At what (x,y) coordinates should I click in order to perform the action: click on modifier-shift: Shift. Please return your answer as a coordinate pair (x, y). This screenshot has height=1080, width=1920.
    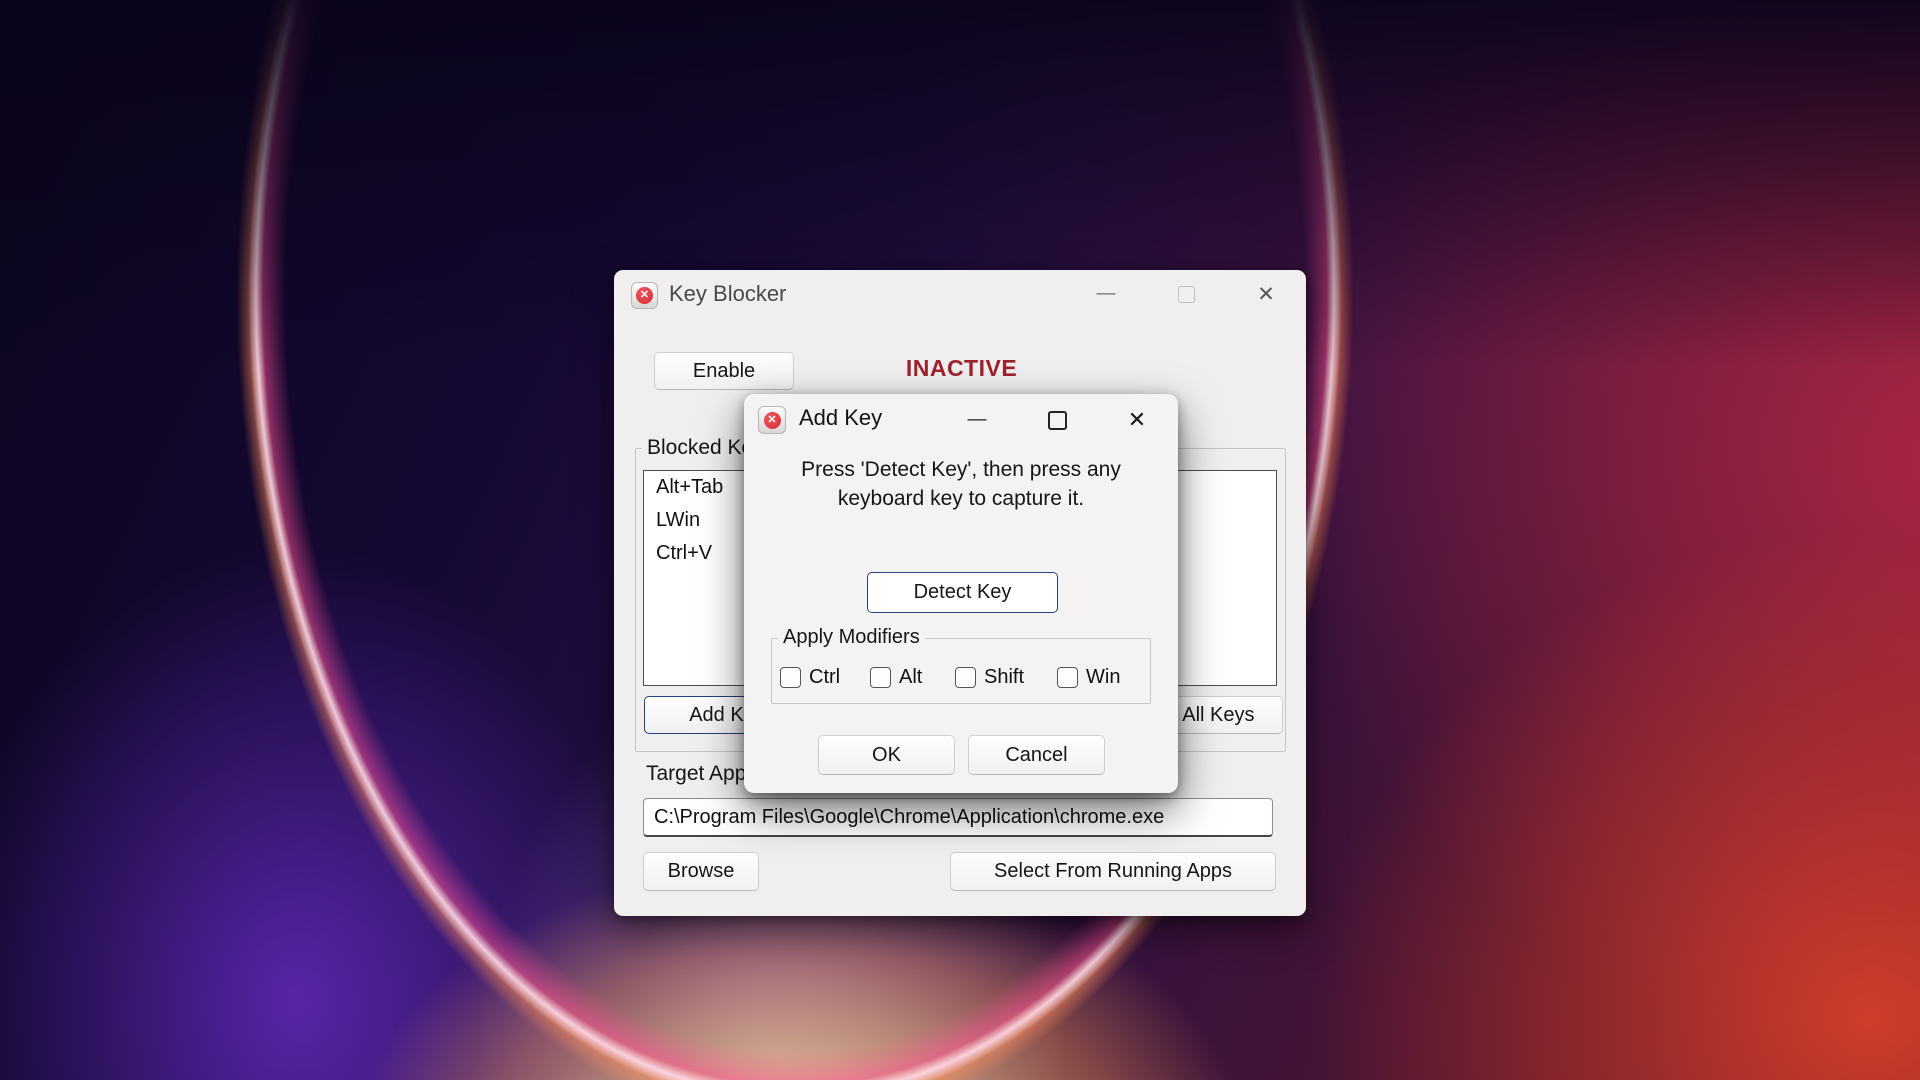
    Looking at the image, I should click on (989, 677).